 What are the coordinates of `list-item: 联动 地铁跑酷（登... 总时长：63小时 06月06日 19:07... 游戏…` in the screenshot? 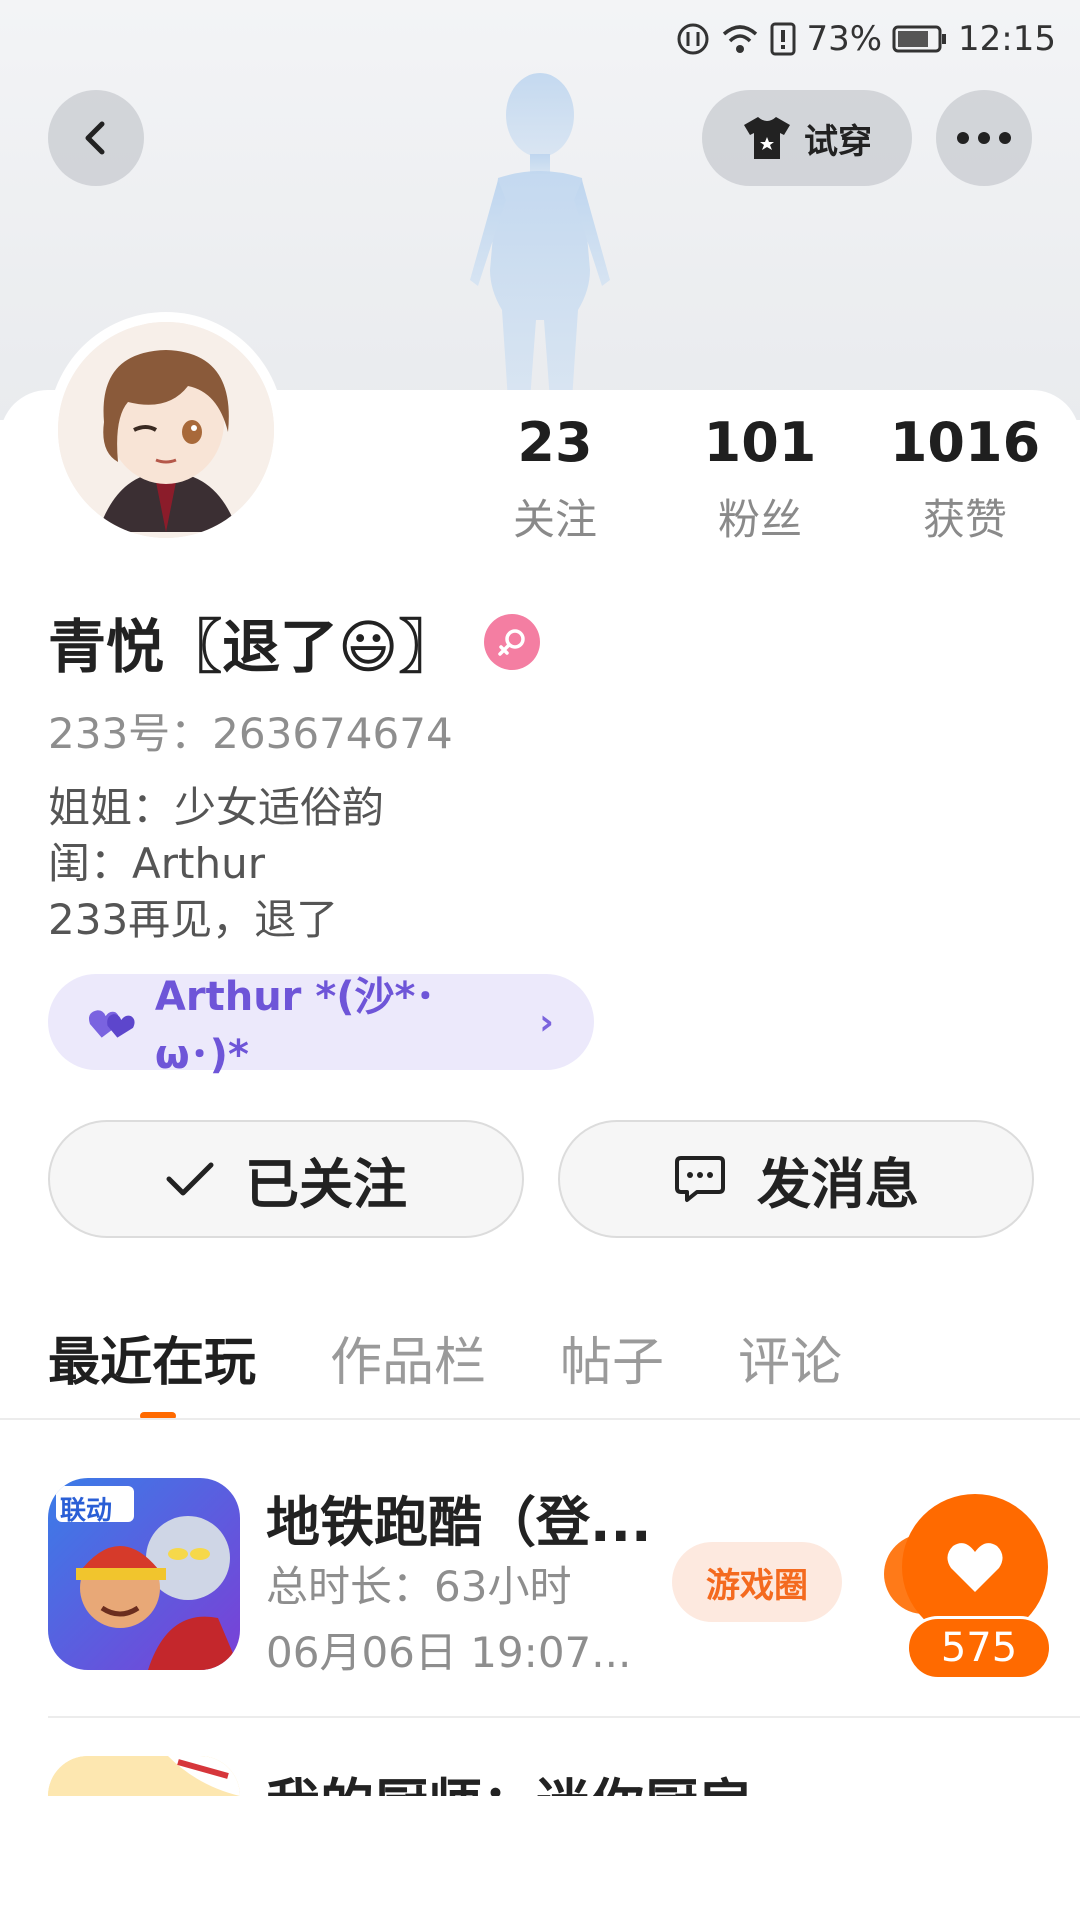 It's located at (564, 1579).